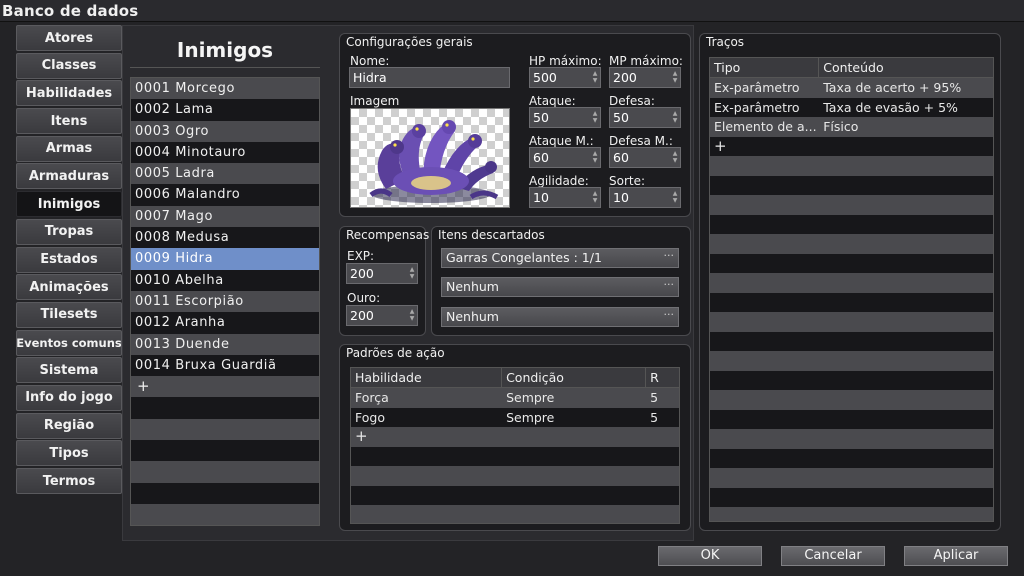 This screenshot has width=1024, height=576. Describe the element at coordinates (574, 377) in the screenshot. I see `col-condition: Condição` at that location.